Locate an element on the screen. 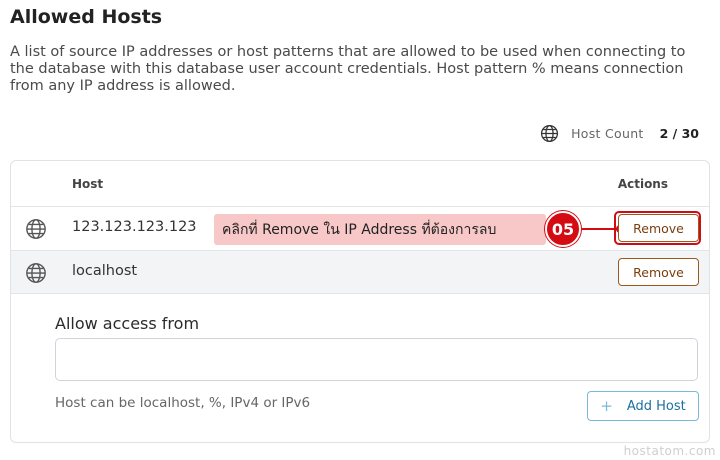 The width and height of the screenshot is (720, 460). host-value: localhost is located at coordinates (105, 271).